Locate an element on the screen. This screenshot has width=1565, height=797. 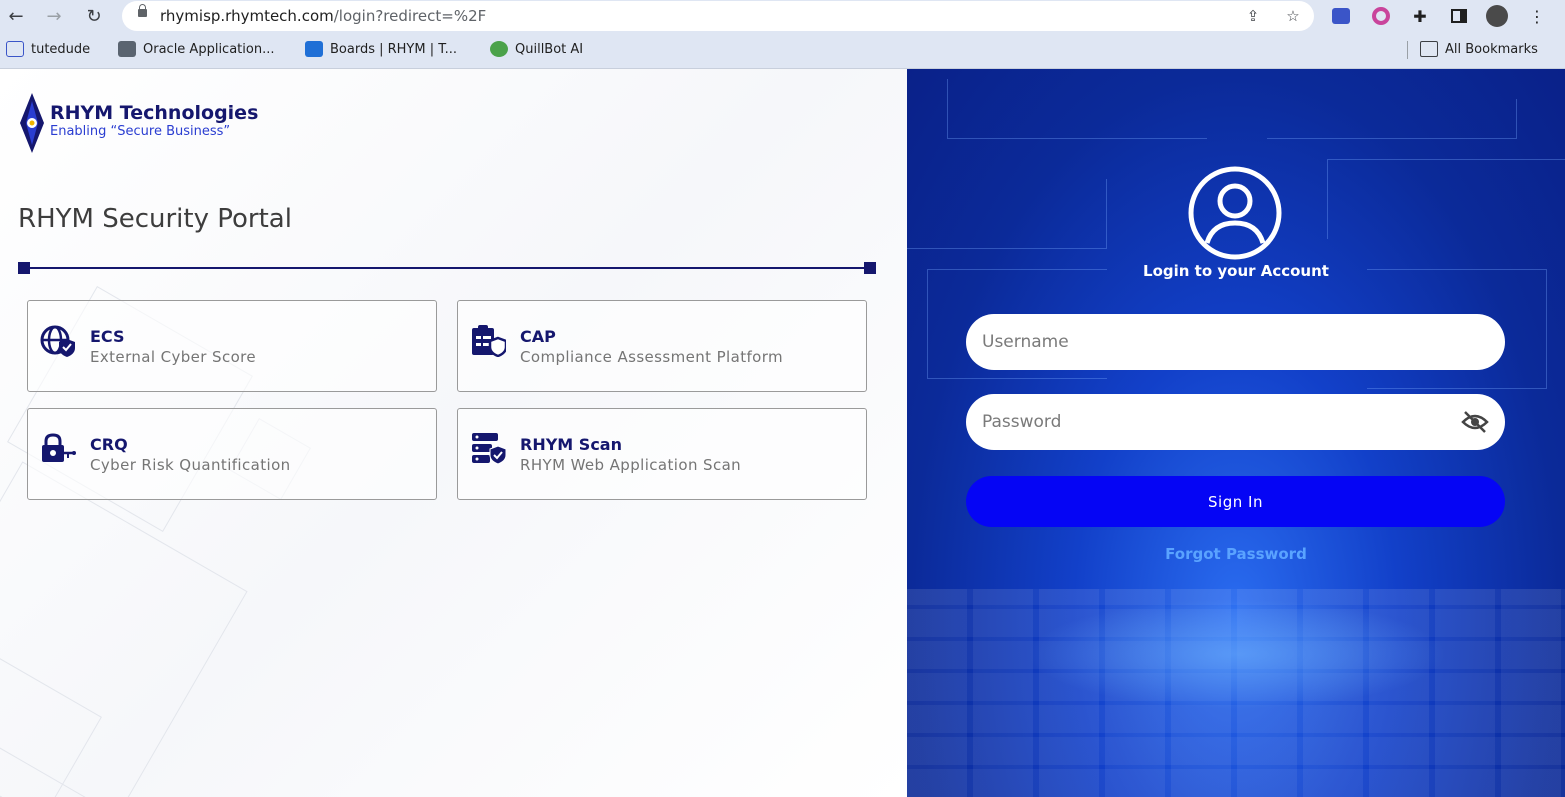
title-divider is located at coordinates (448, 268).